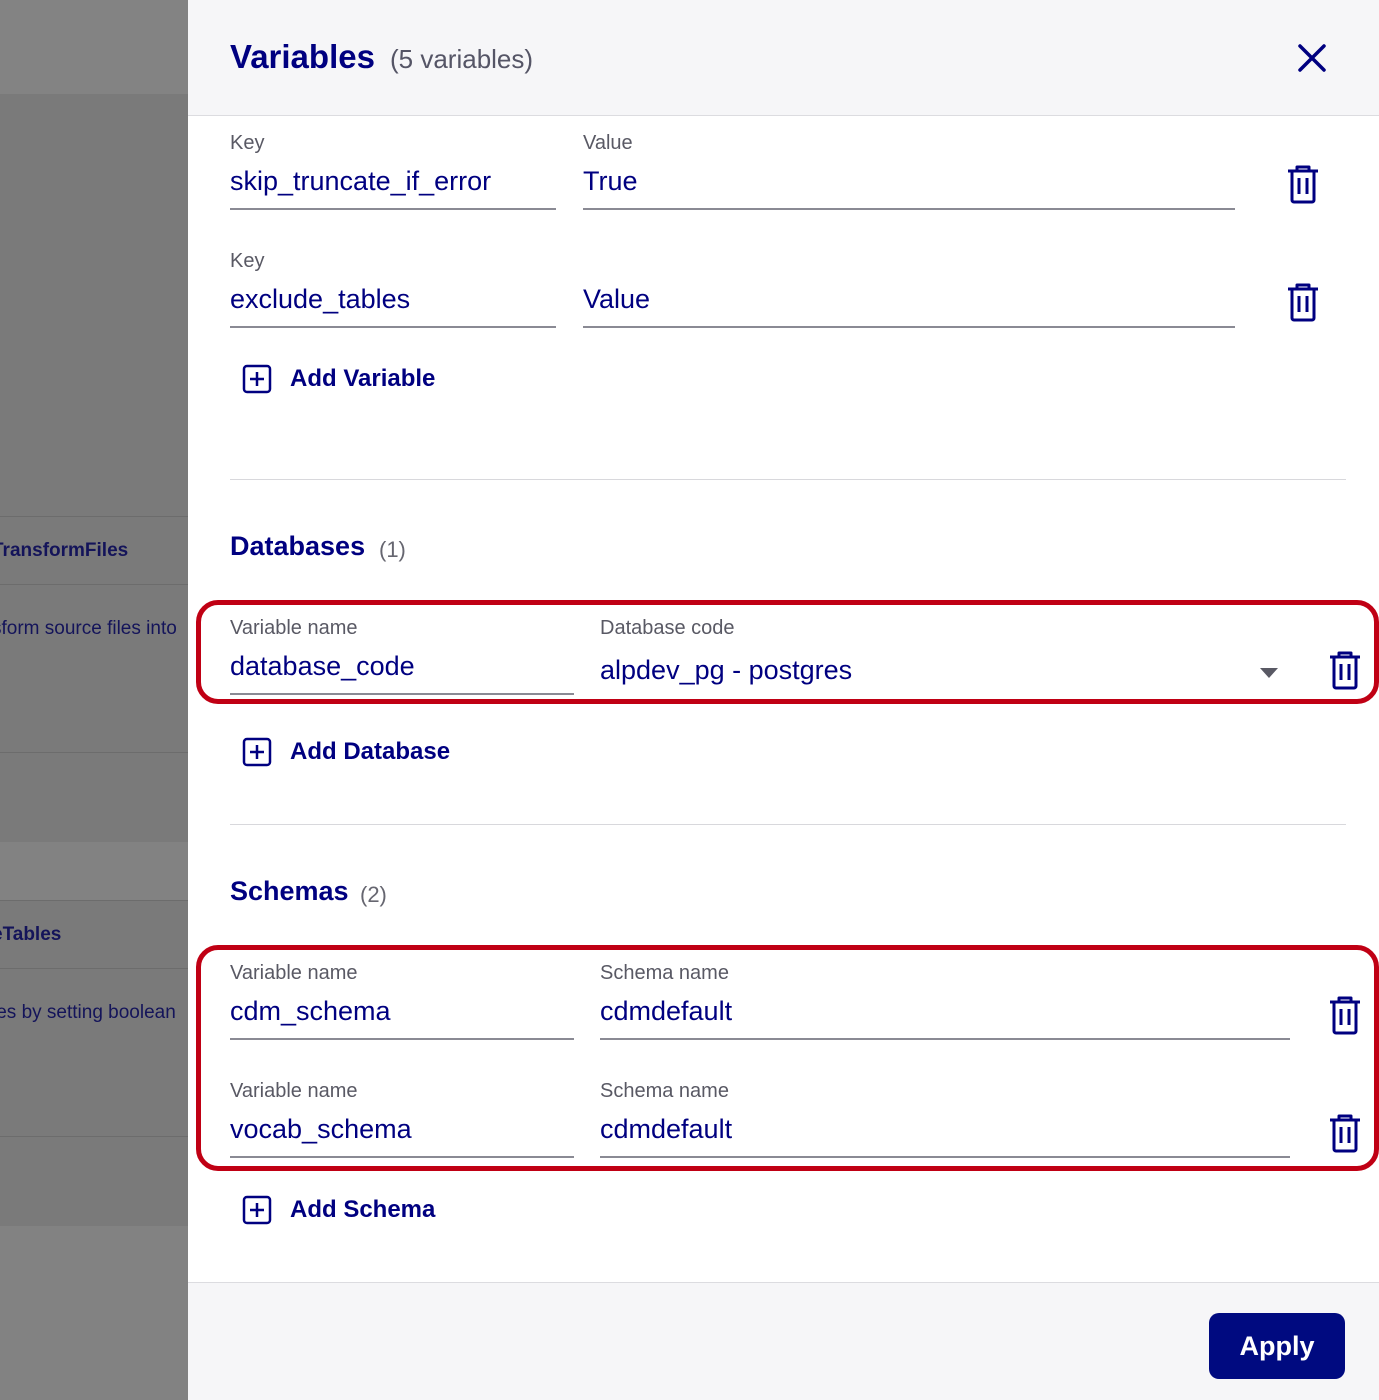  What do you see at coordinates (289, 891) in the screenshot?
I see `schemas-title: Schemas` at bounding box center [289, 891].